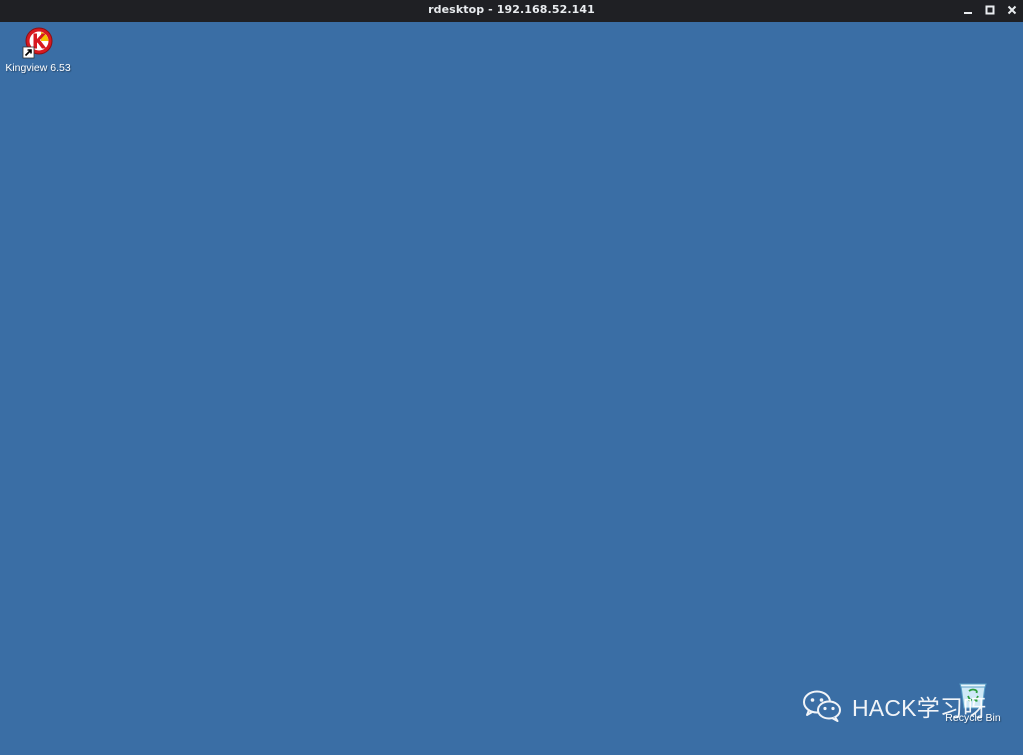 The width and height of the screenshot is (1023, 755). I want to click on close-button, so click(1012, 10).